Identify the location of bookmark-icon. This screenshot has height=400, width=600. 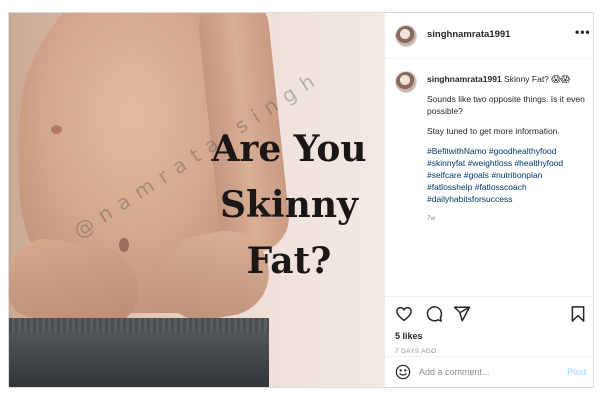
(578, 314).